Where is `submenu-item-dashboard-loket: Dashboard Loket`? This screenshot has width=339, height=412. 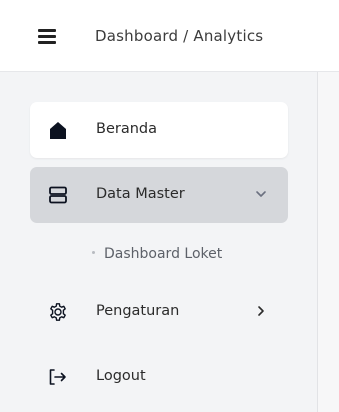 submenu-item-dashboard-loket: Dashboard Loket is located at coordinates (157, 254).